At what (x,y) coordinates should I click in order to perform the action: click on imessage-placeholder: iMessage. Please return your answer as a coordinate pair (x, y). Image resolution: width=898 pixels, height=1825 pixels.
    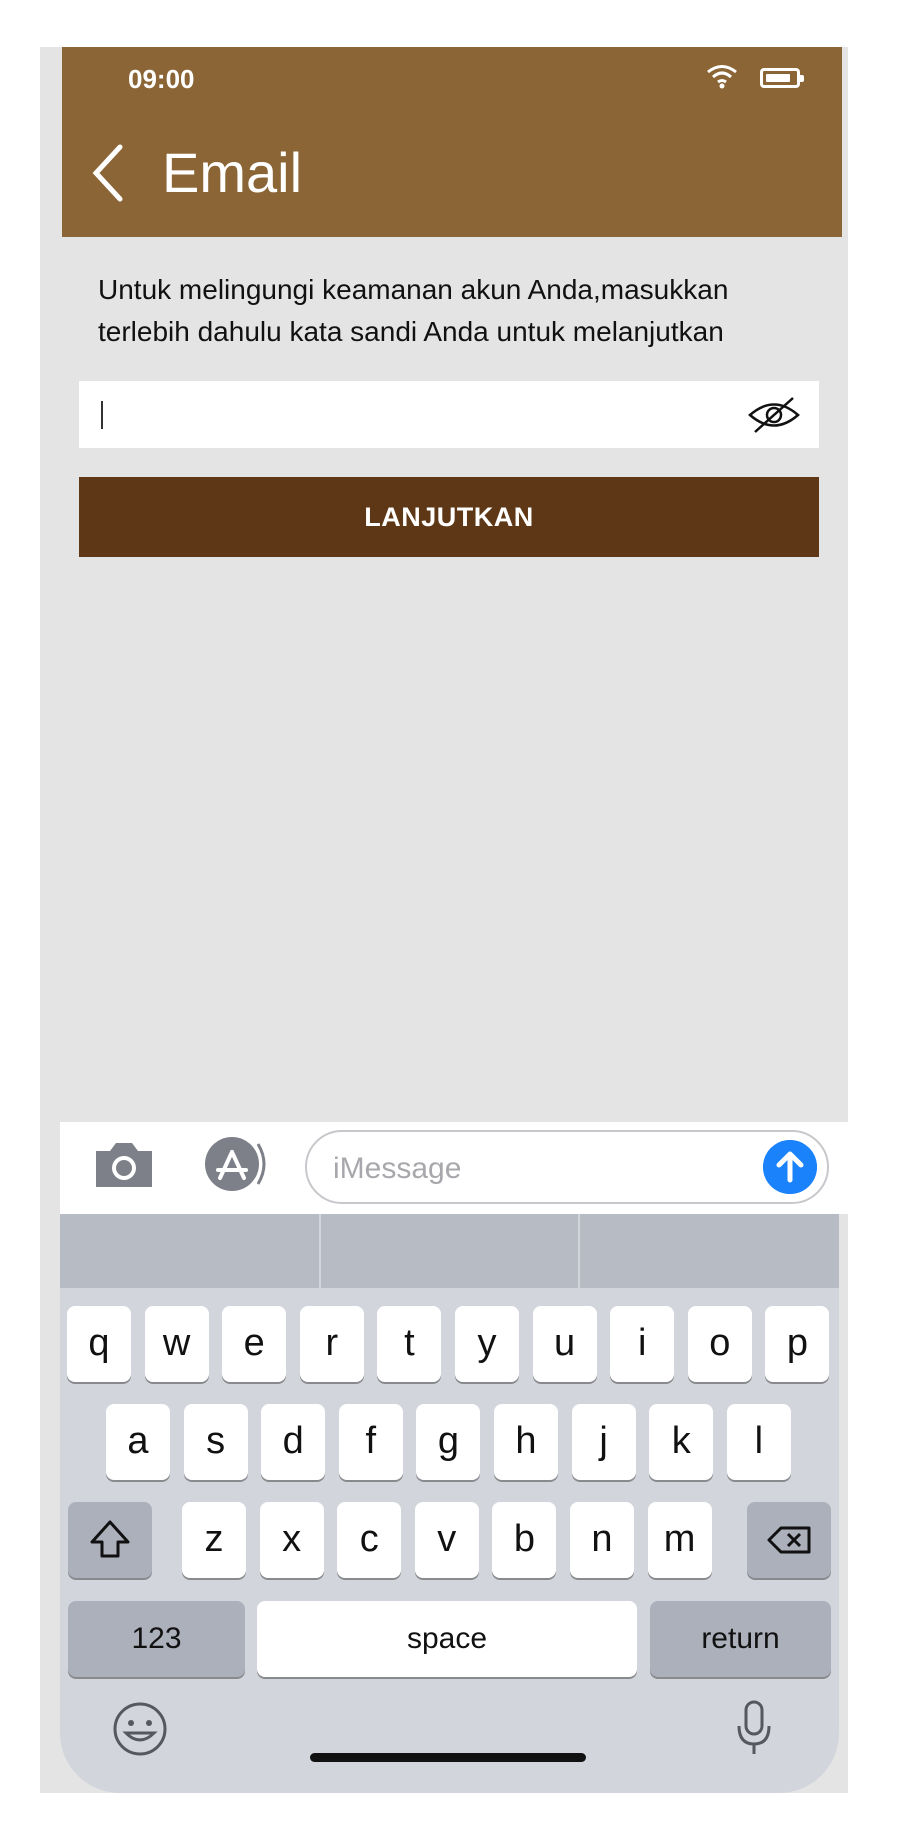
    Looking at the image, I should click on (397, 1168).